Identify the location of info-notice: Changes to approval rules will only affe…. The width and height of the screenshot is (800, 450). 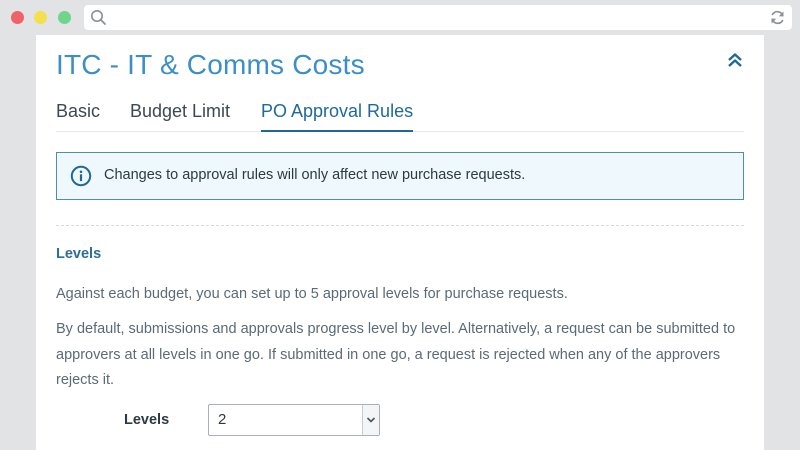
(400, 176).